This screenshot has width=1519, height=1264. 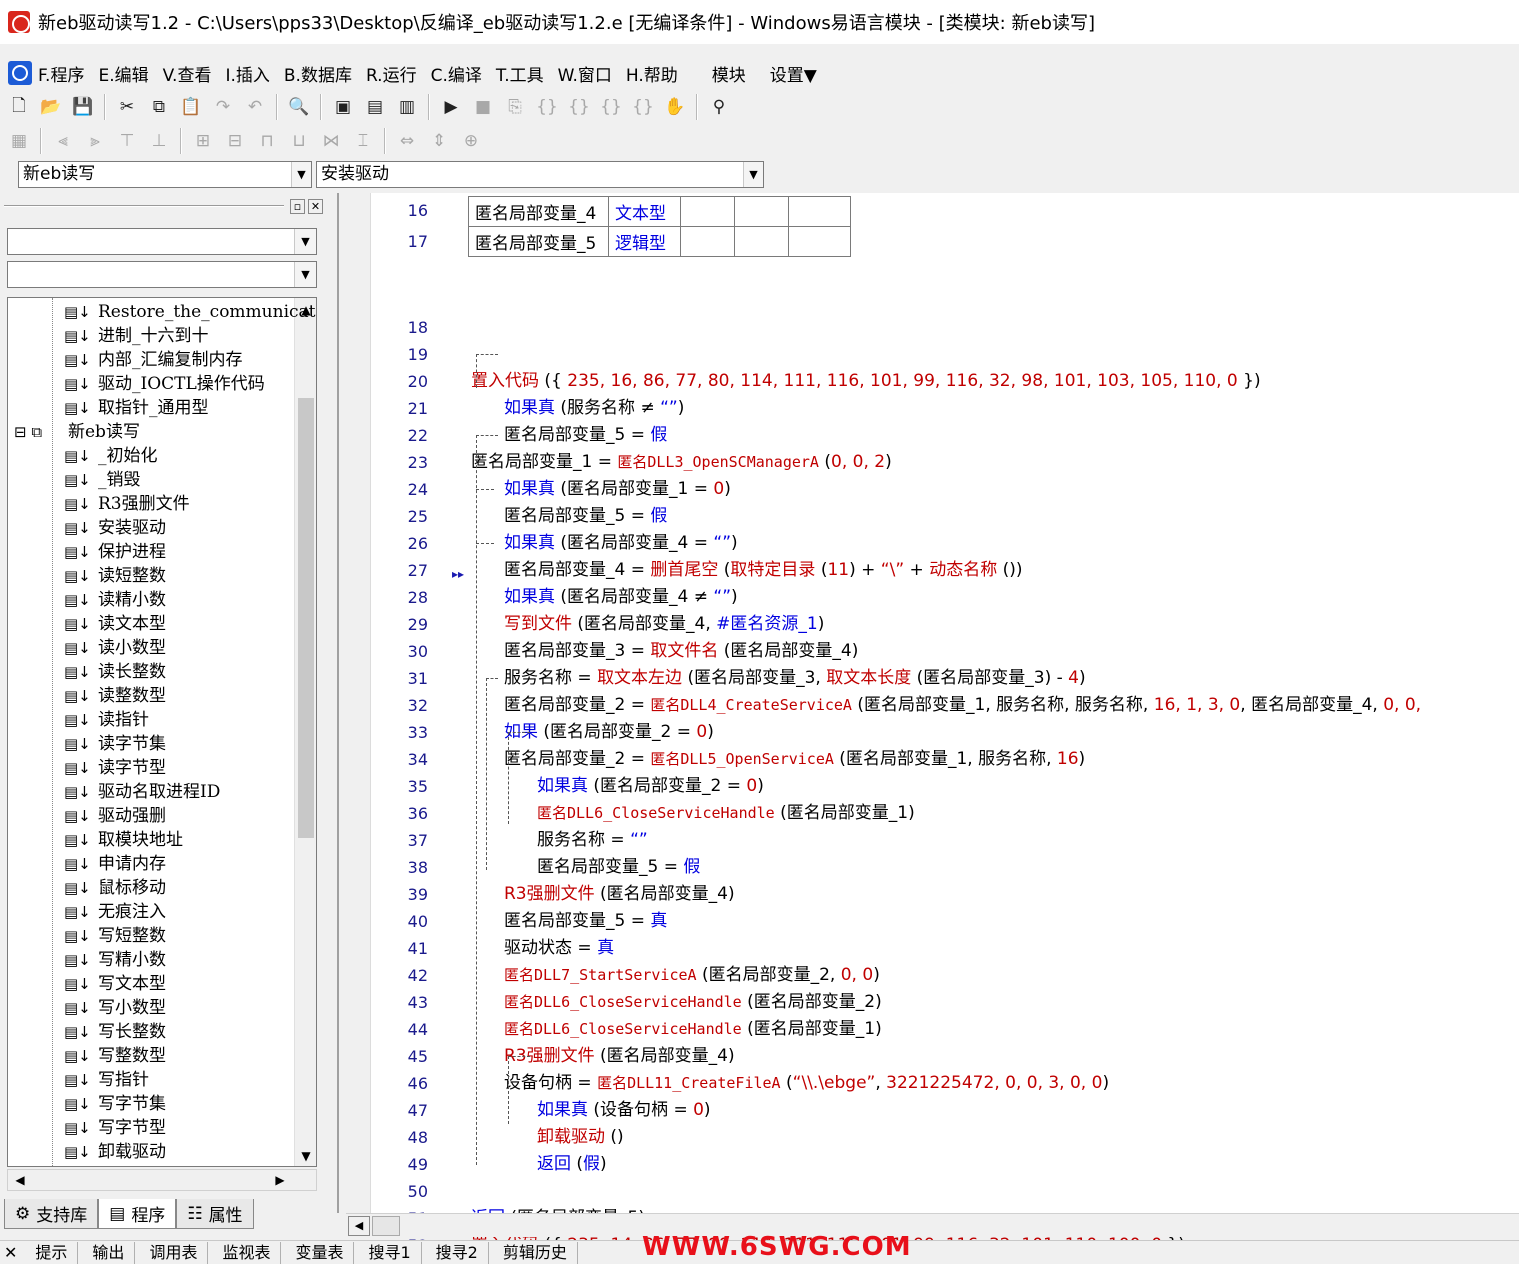 What do you see at coordinates (650, 786) in the screenshot?
I see `code-line: 如果真 (匿名局部变量_2 = 0)` at bounding box center [650, 786].